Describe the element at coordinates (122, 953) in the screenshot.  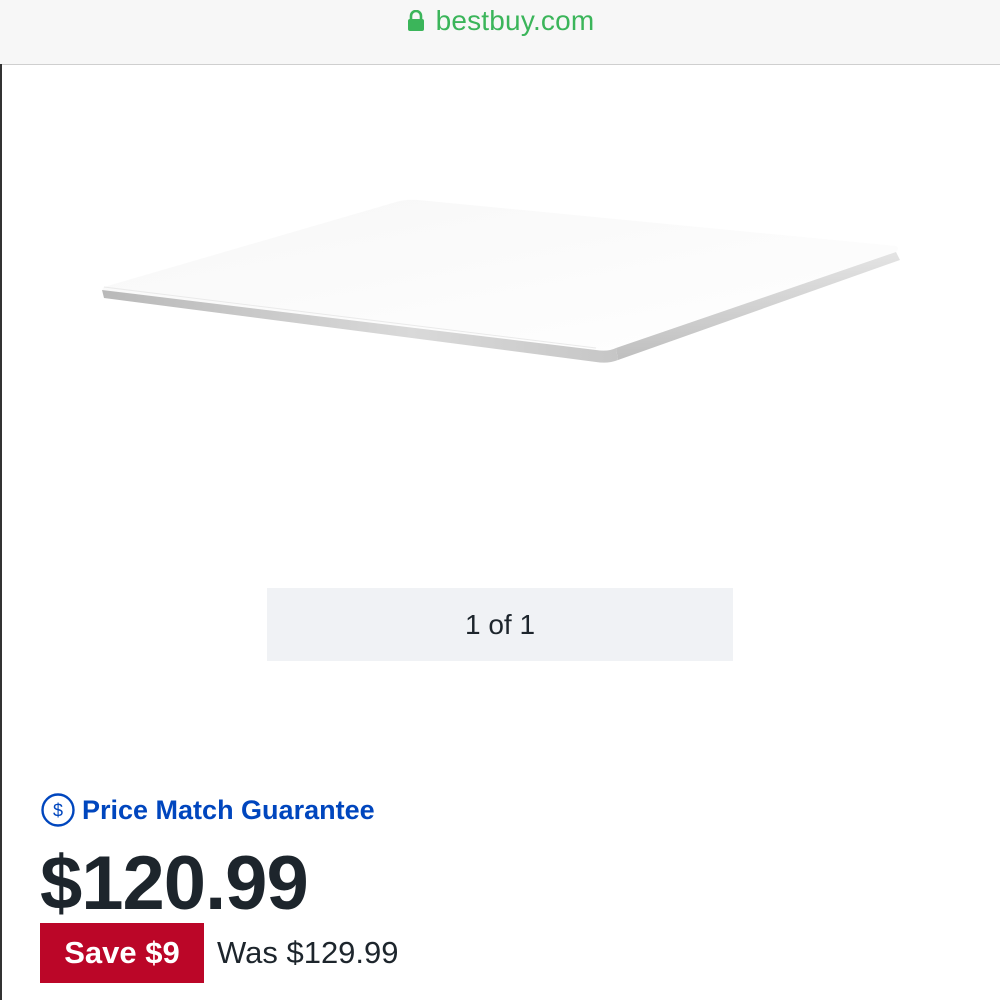
I see `save-badge: Save $9` at that location.